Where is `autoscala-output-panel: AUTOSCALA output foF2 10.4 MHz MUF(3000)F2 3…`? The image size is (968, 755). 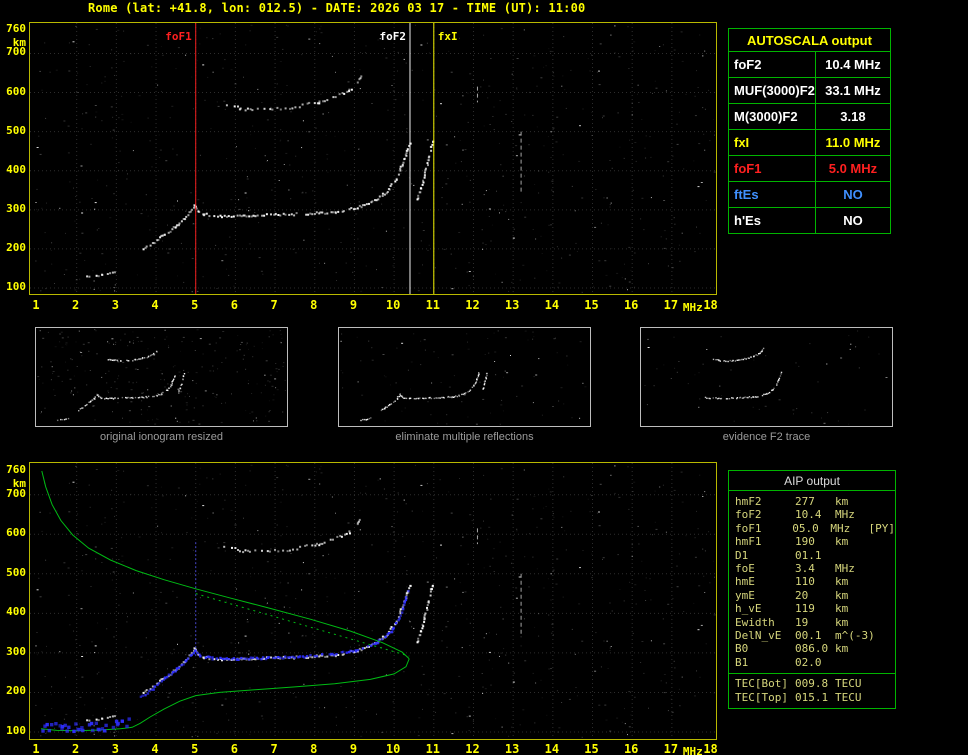
autoscala-output-panel: AUTOSCALA output foF2 10.4 MHz MUF(3000)F2 3… is located at coordinates (810, 131).